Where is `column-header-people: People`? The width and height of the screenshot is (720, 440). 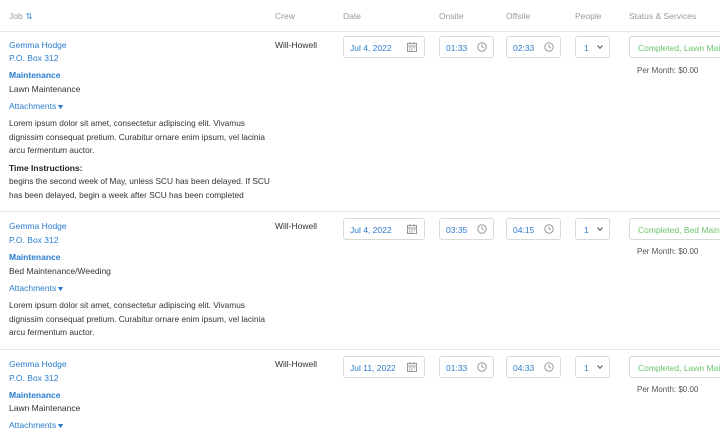 column-header-people: People is located at coordinates (588, 16).